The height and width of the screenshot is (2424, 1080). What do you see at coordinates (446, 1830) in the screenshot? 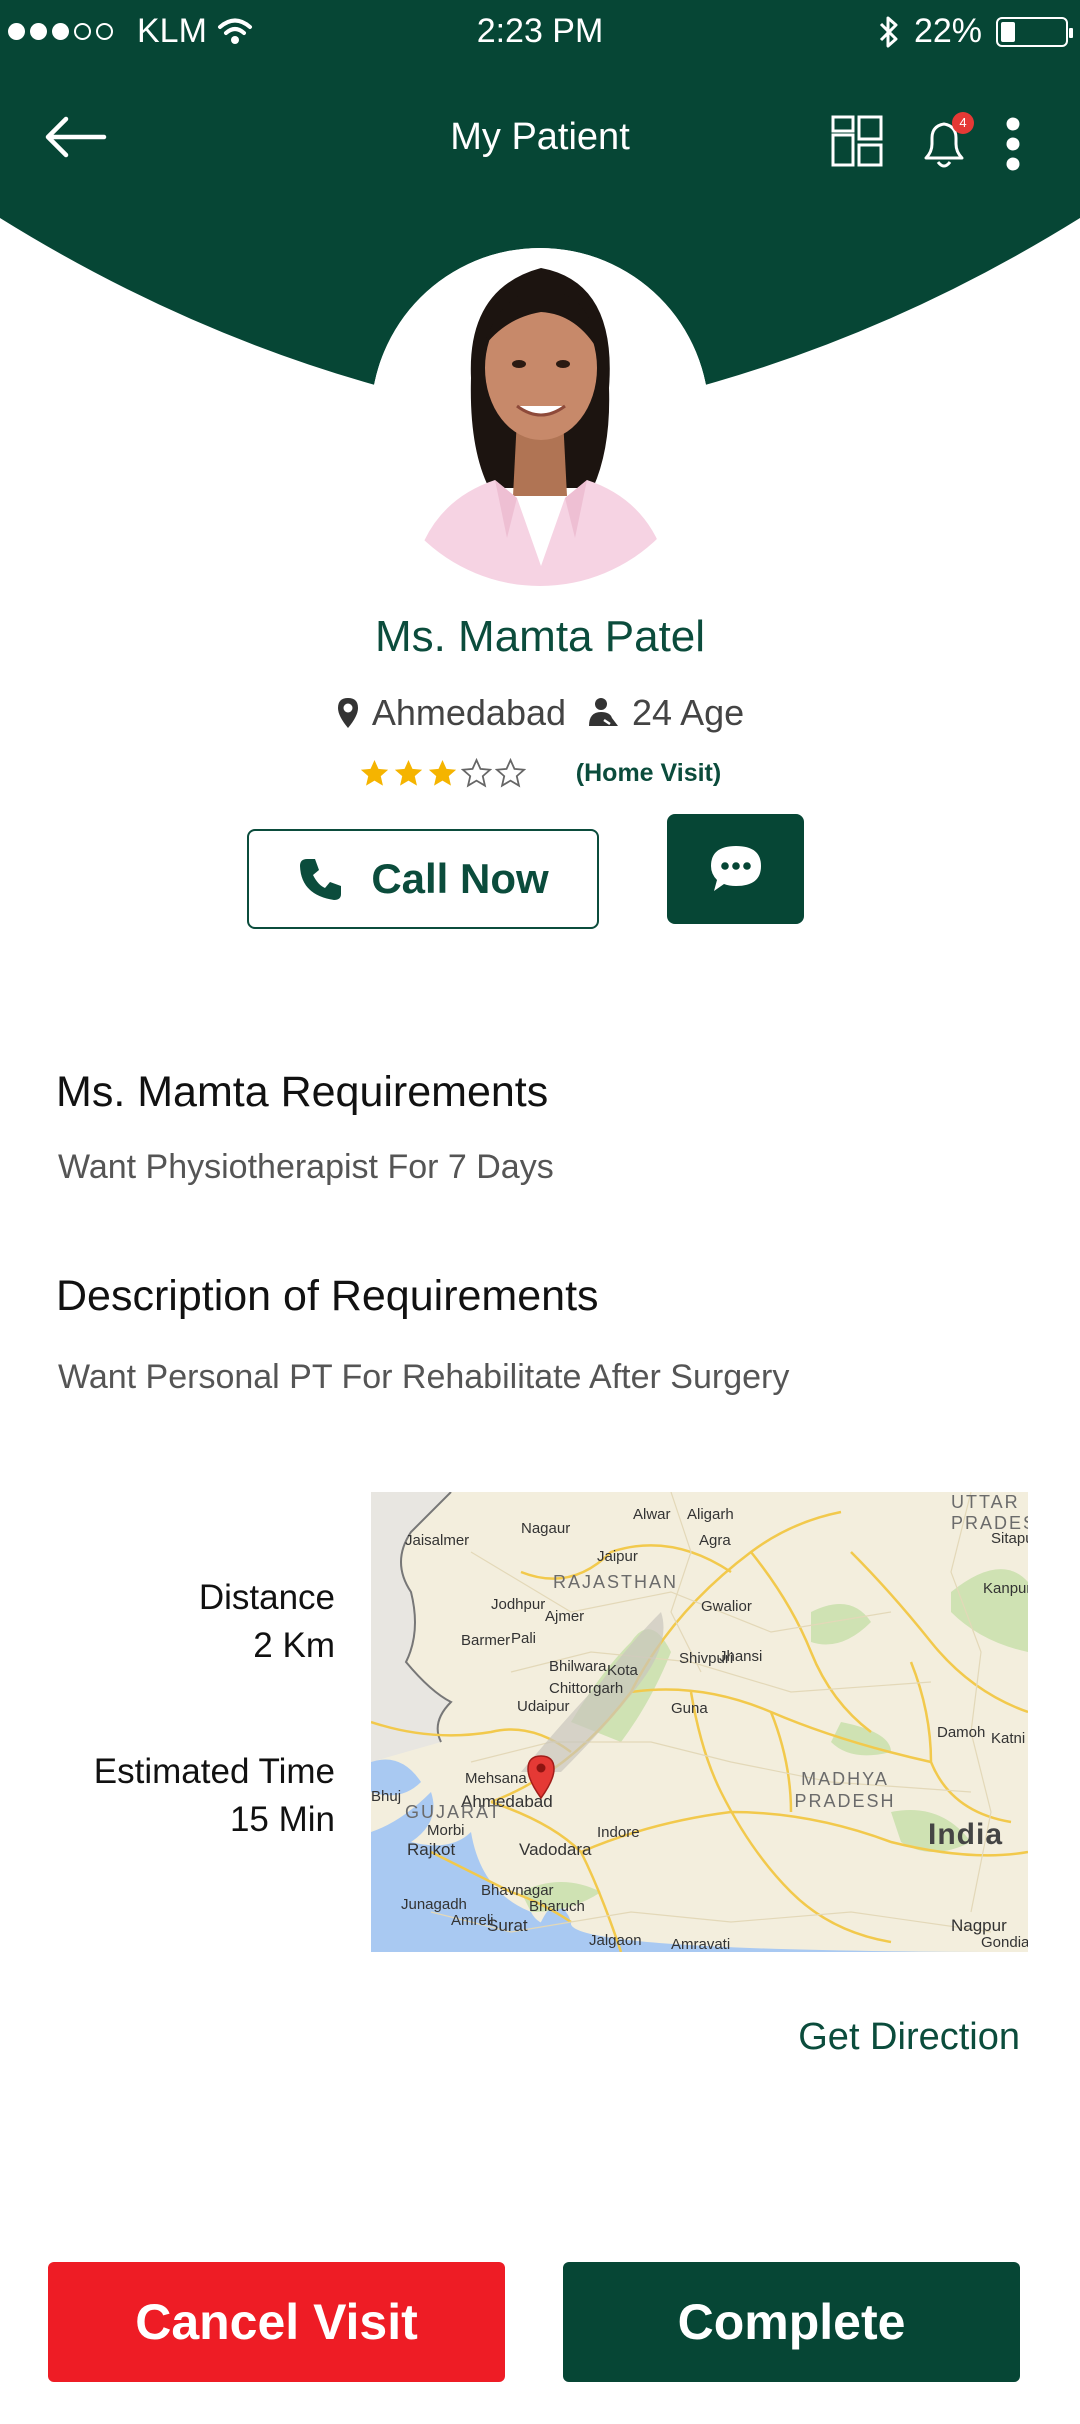
I see `map-label-morbi: Morbi` at bounding box center [446, 1830].